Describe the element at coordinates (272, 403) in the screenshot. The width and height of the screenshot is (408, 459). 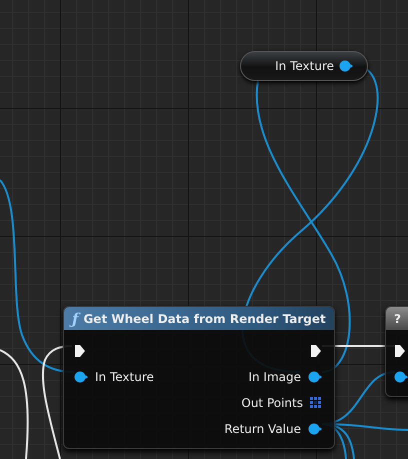
I see `pin-label: Out Points` at that location.